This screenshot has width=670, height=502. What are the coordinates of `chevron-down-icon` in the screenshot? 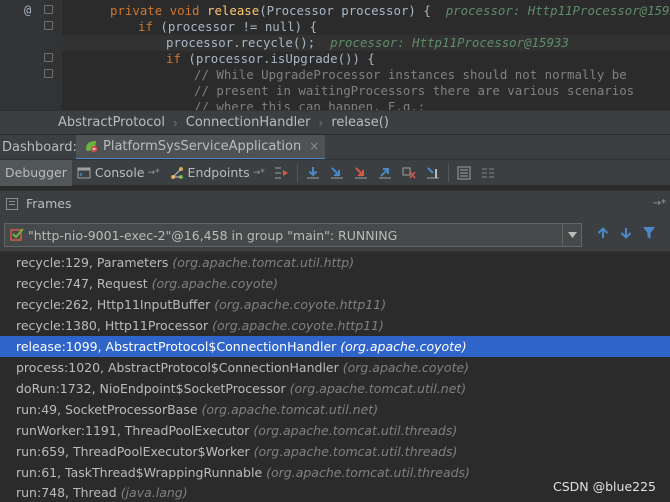 It's located at (571, 235).